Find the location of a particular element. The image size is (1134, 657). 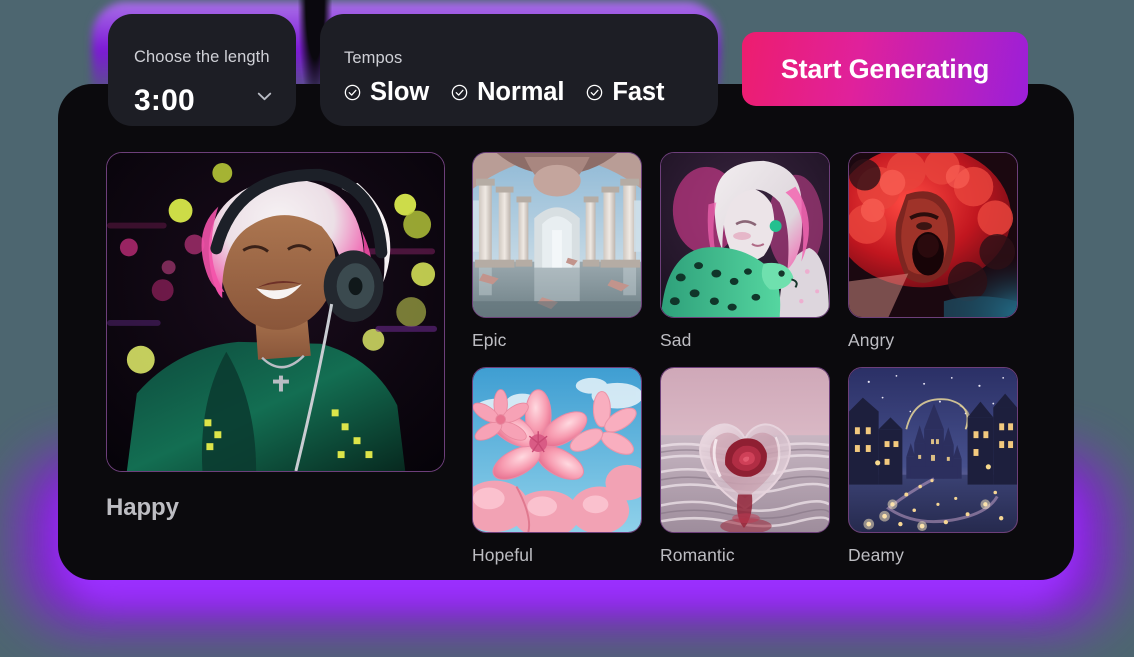

deamy-illustration is located at coordinates (933, 450).